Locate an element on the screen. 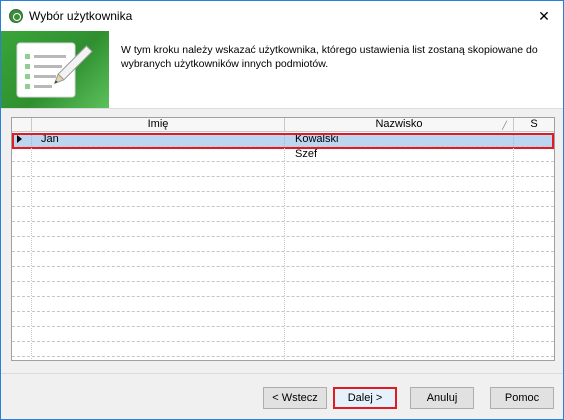 The width and height of the screenshot is (564, 420). wizard-banner is located at coordinates (55, 69).